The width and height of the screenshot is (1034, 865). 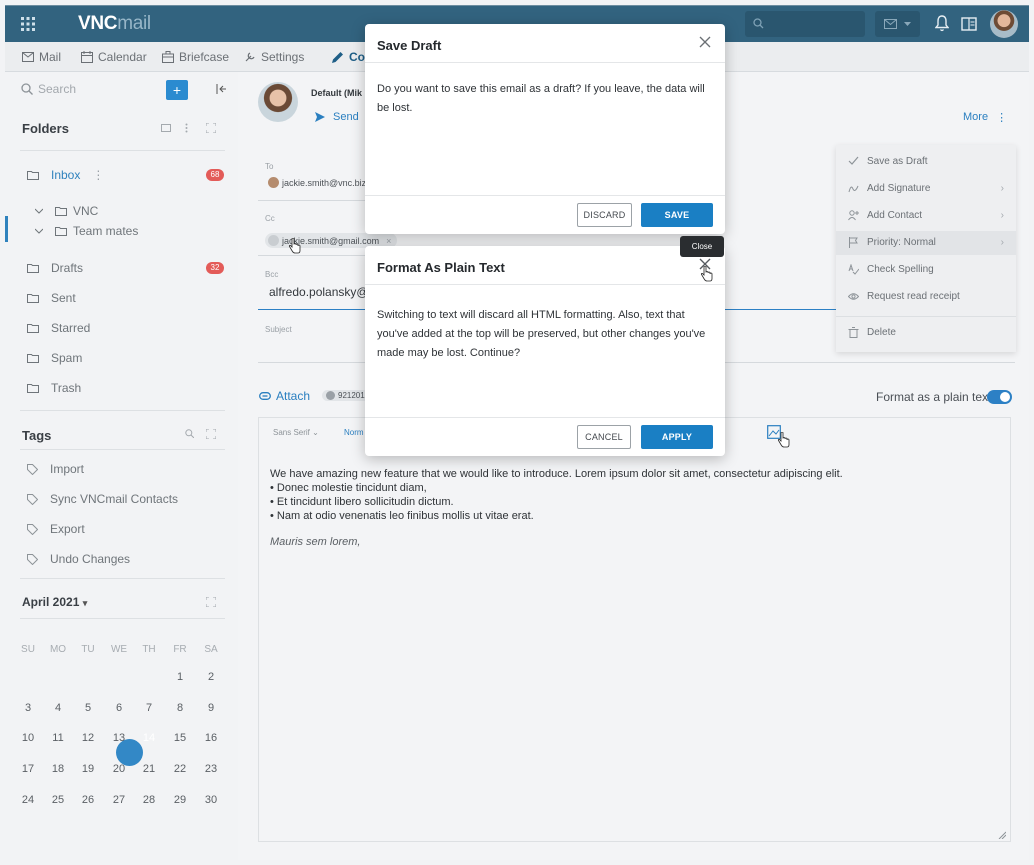 What do you see at coordinates (928, 332) in the screenshot?
I see `menu-item-delete: Delete` at bounding box center [928, 332].